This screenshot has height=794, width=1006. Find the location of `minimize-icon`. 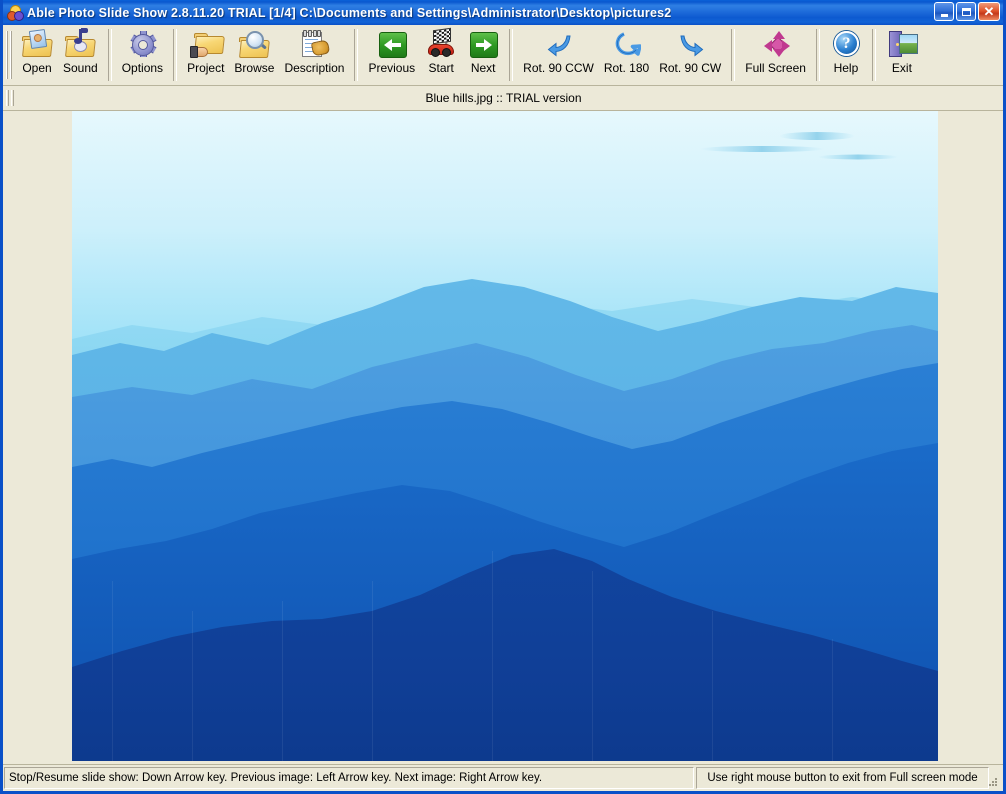

minimize-icon is located at coordinates (944, 15).